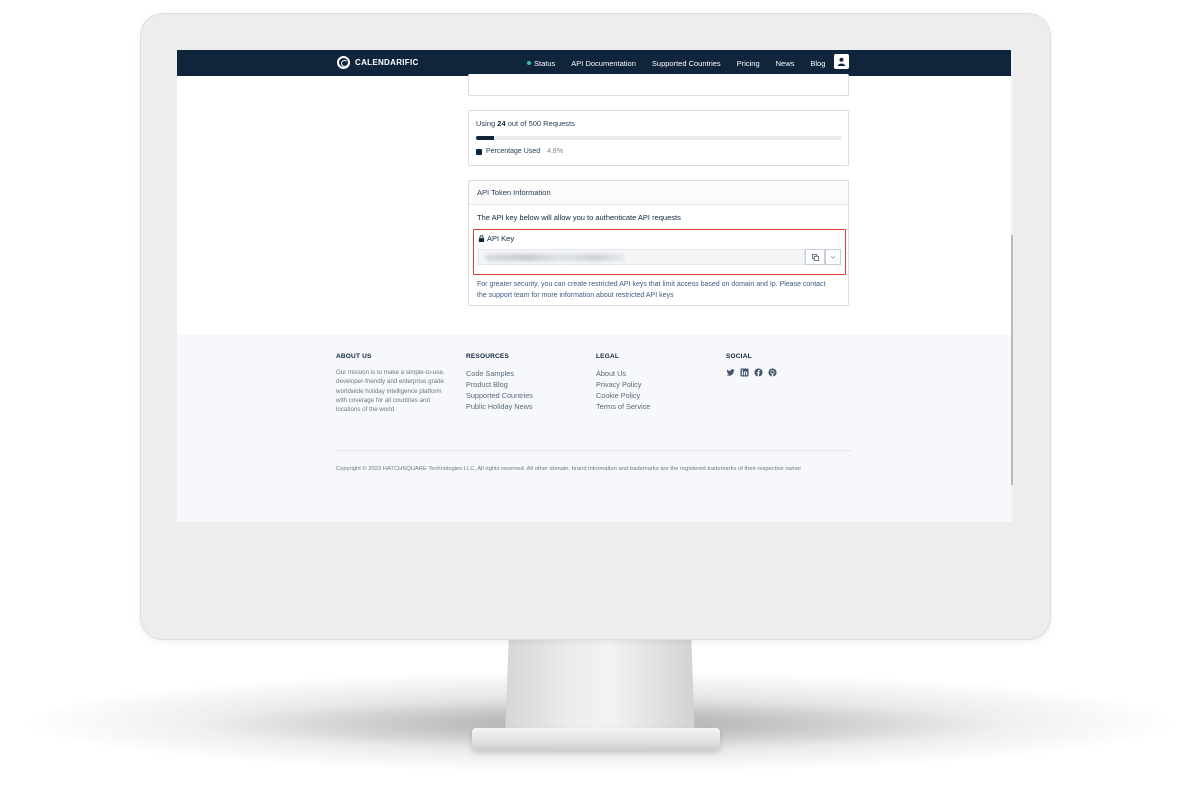 This screenshot has height=800, width=1200. I want to click on usage-legend: Percentage Used 4.8%, so click(519, 151).